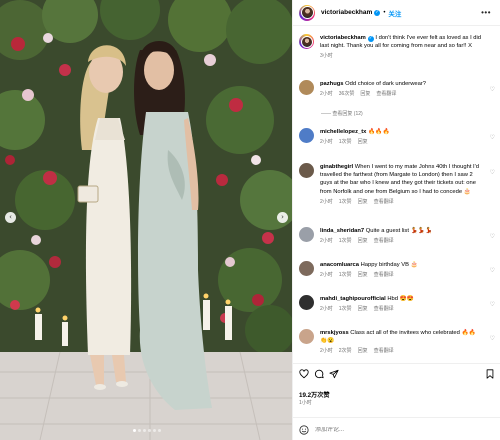 Image resolution: width=500 pixels, height=440 pixels. What do you see at coordinates (334, 374) in the screenshot?
I see `share-send-icon` at bounding box center [334, 374].